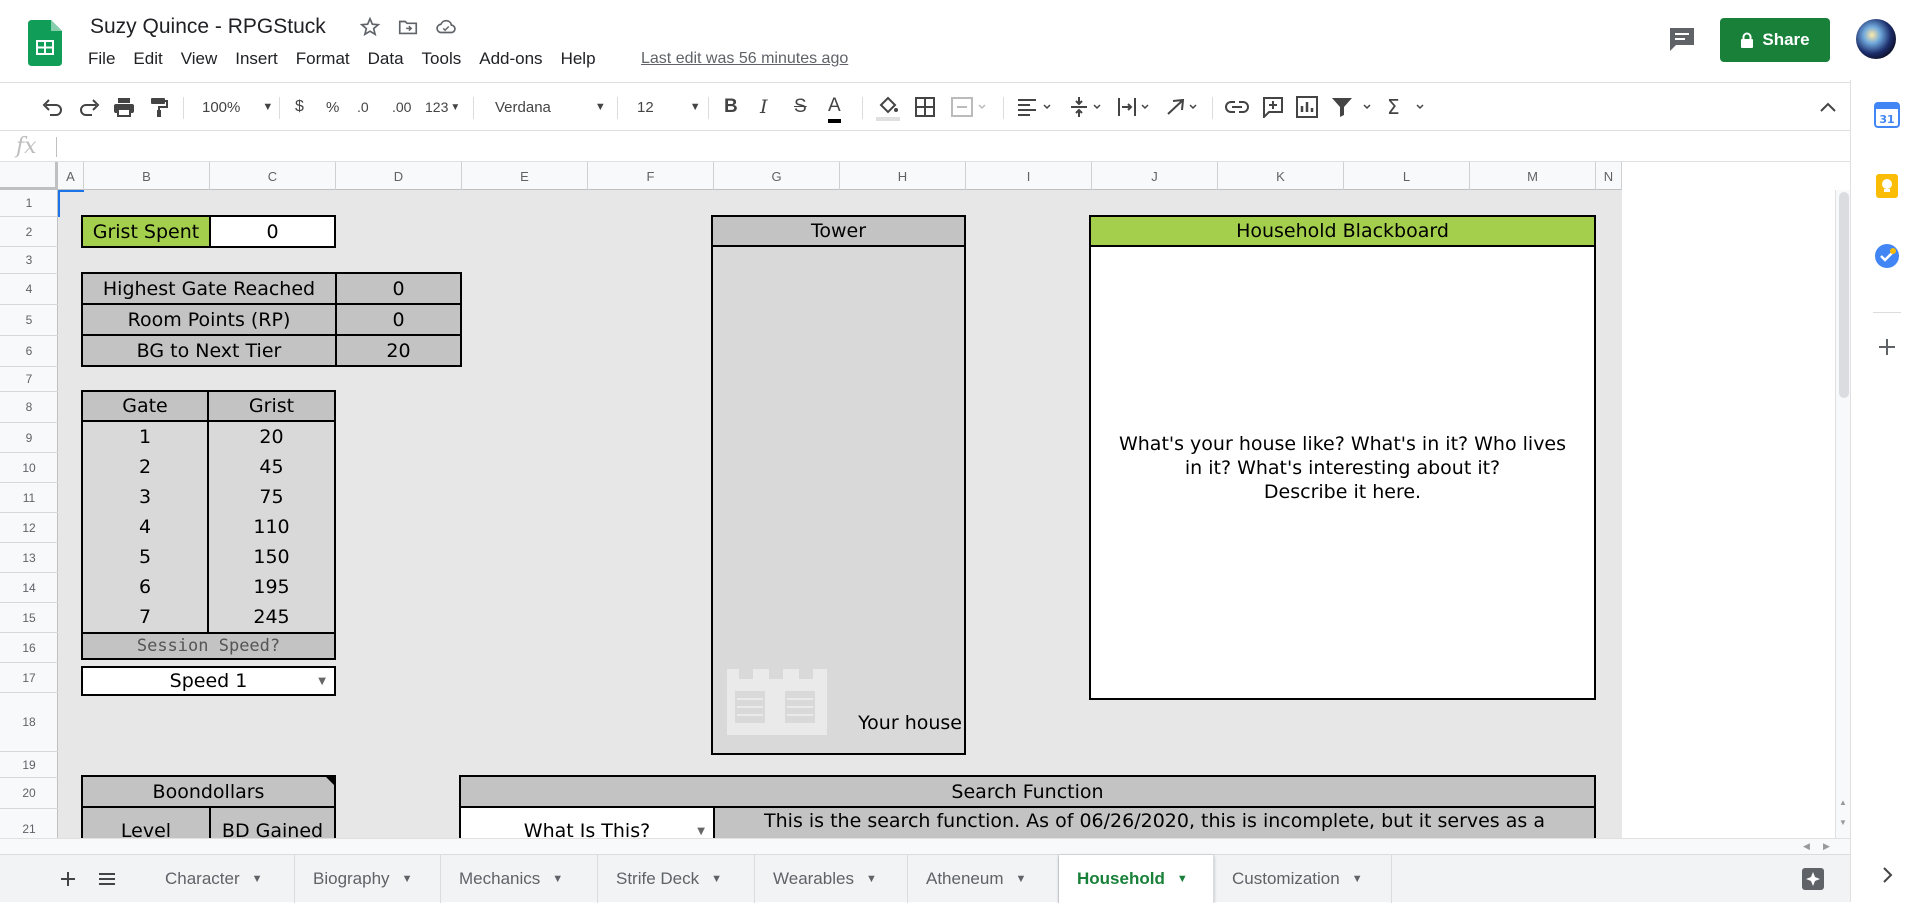 Image resolution: width=1920 pixels, height=903 pixels. What do you see at coordinates (903, 176) in the screenshot?
I see `column-header: H` at bounding box center [903, 176].